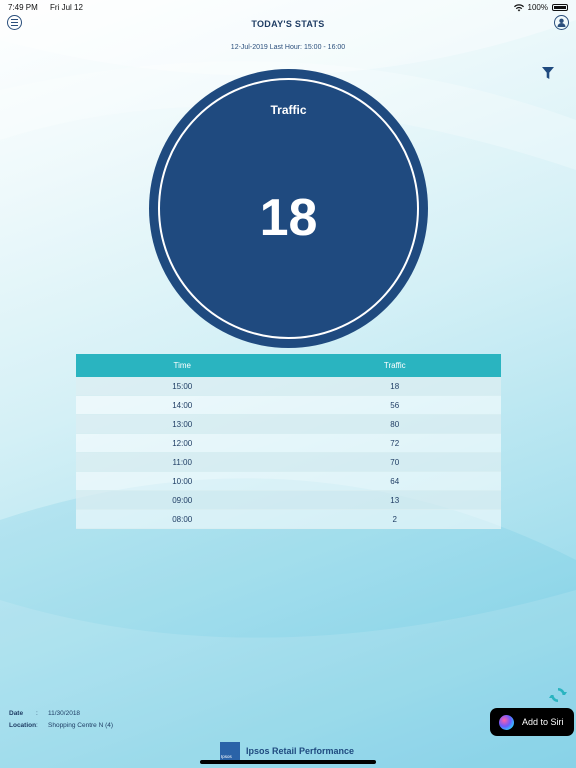  Describe the element at coordinates (182, 481) in the screenshot. I see `cell-time: 10:00` at that location.